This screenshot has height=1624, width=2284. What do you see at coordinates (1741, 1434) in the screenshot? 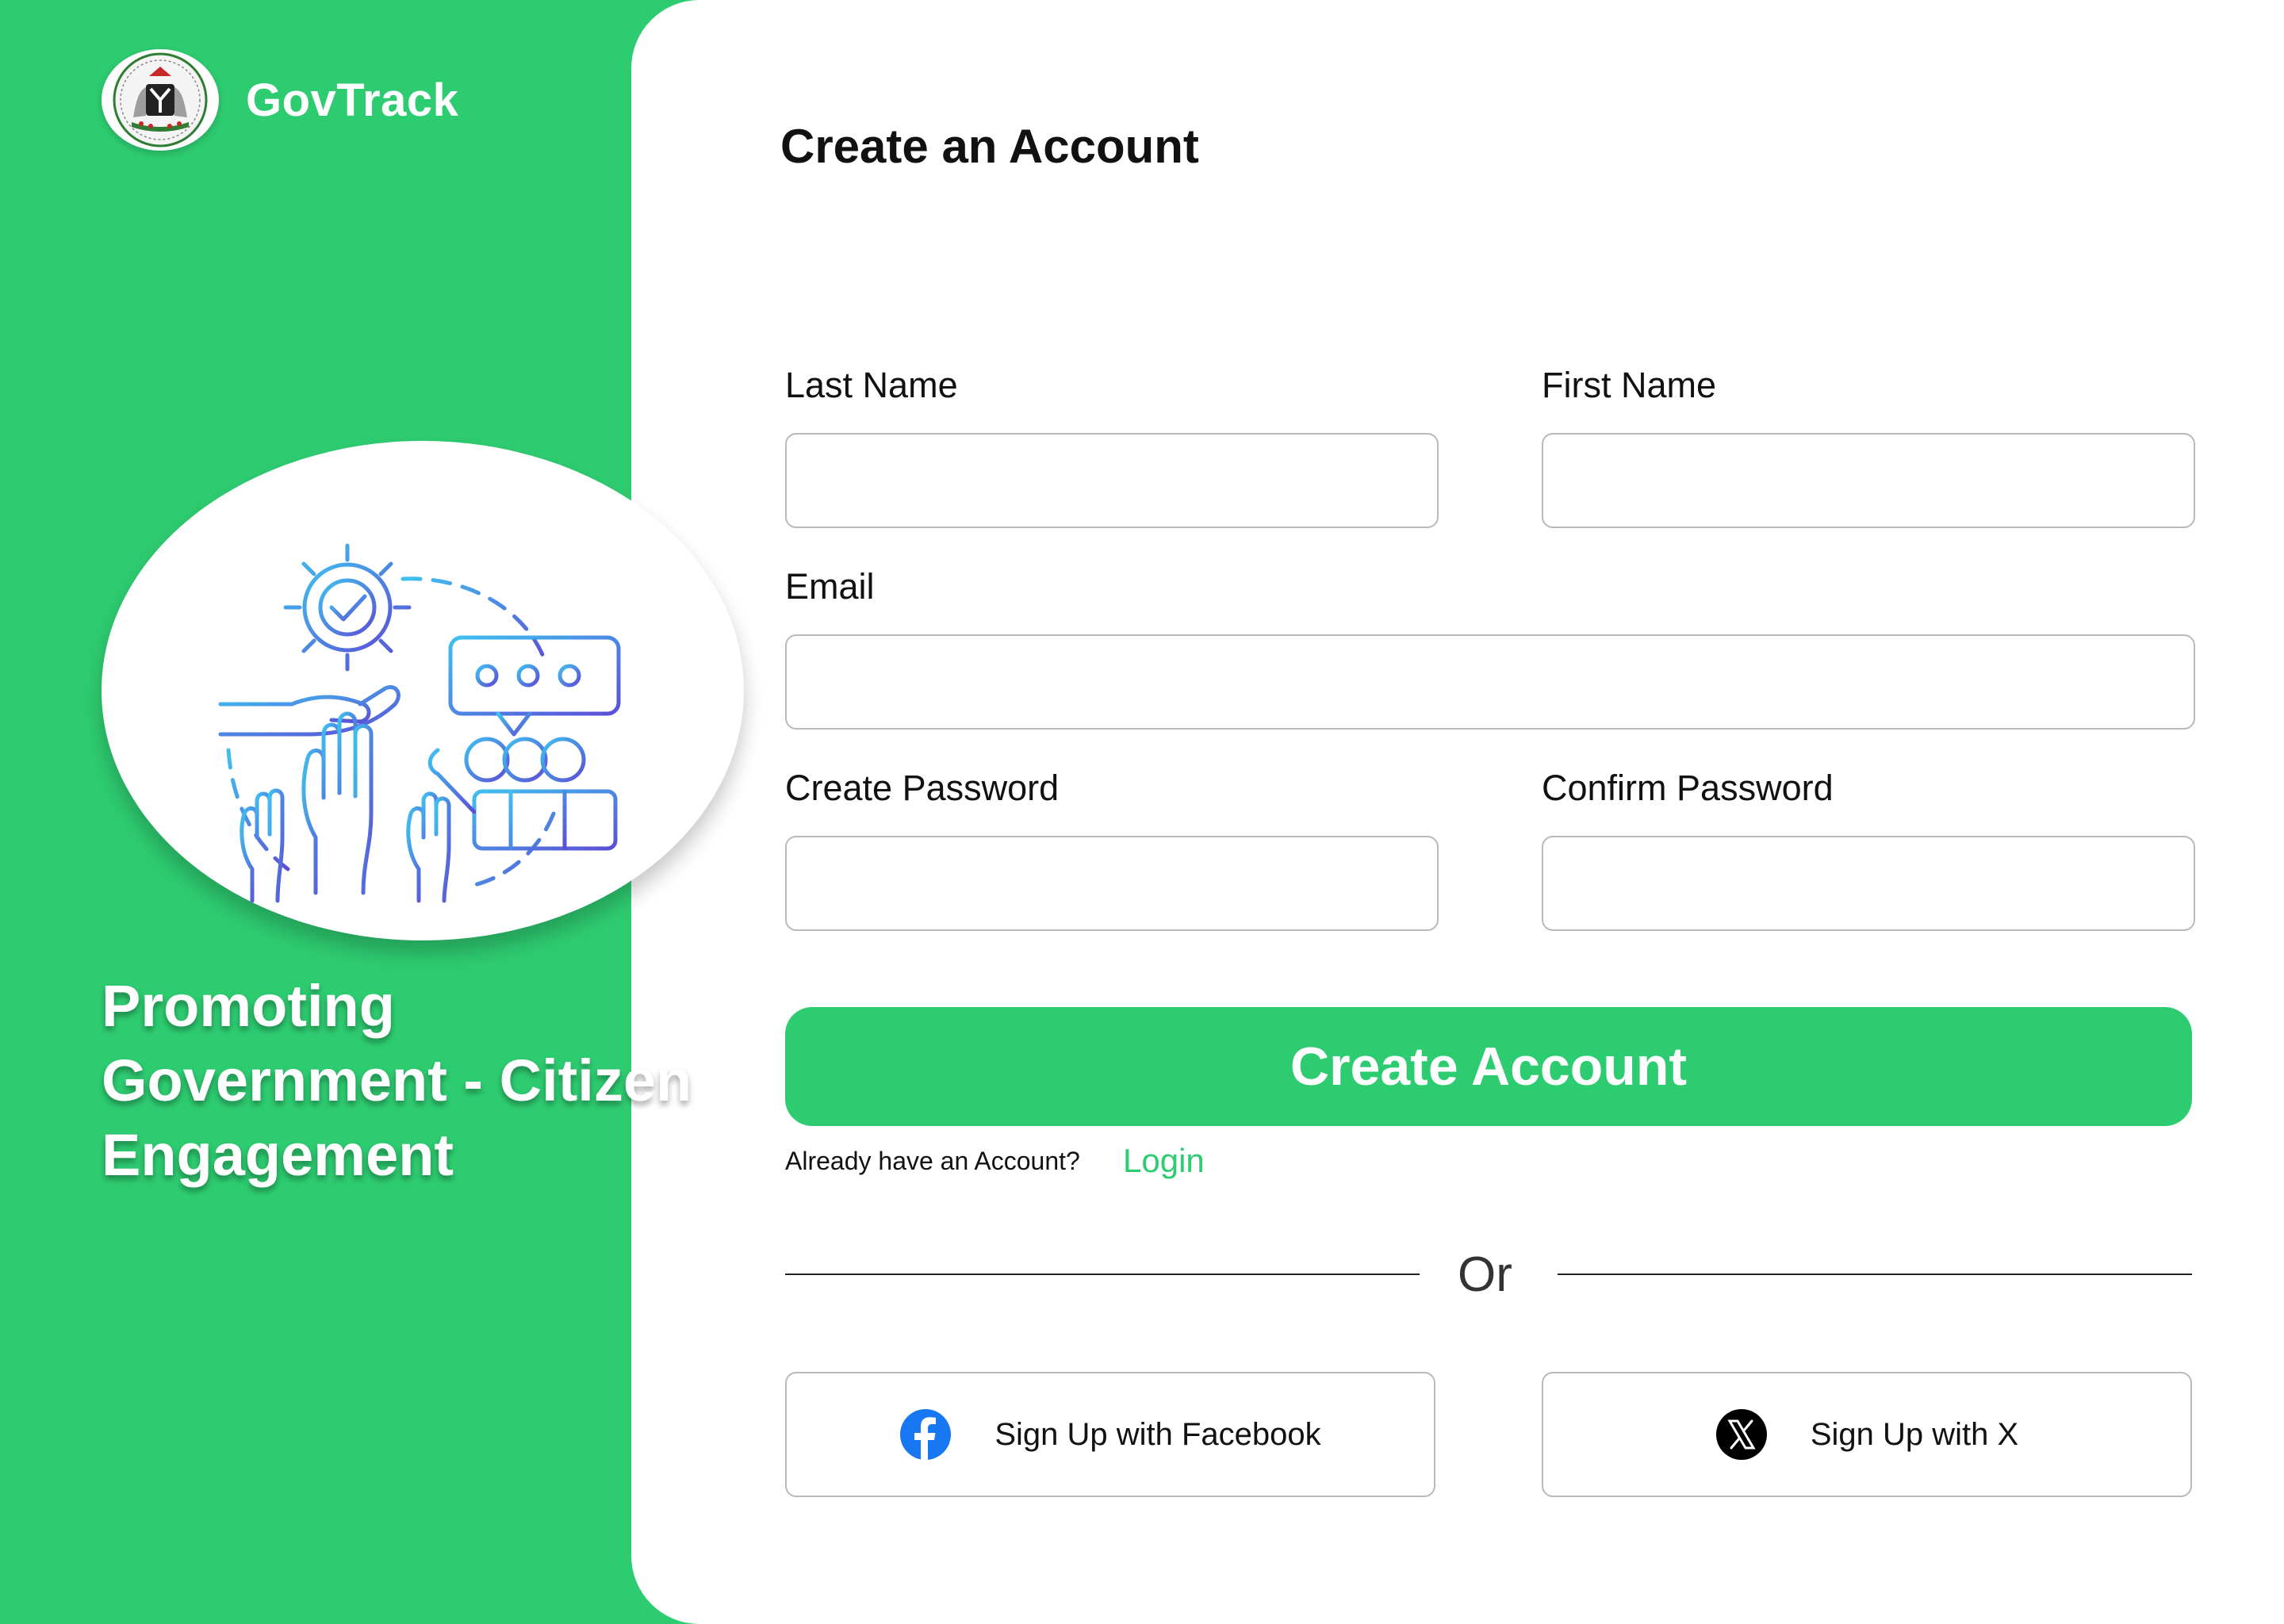
I see `x-logo-icon` at bounding box center [1741, 1434].